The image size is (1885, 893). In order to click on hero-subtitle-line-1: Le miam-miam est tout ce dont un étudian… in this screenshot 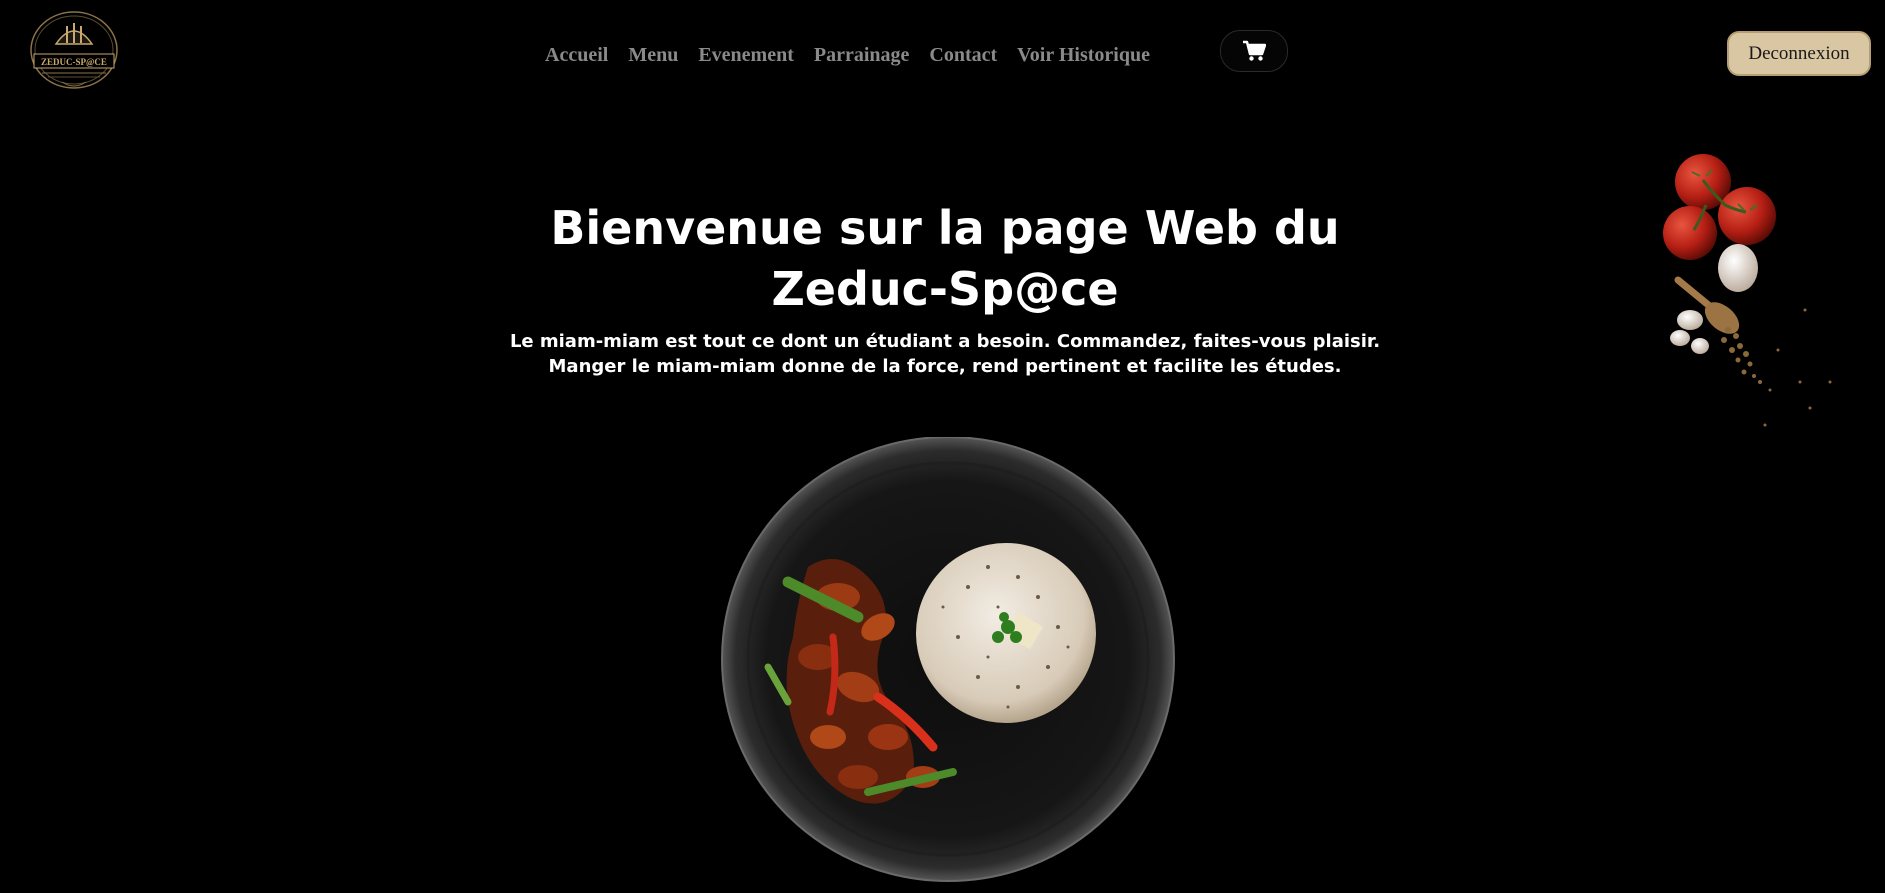, I will do `click(945, 341)`.